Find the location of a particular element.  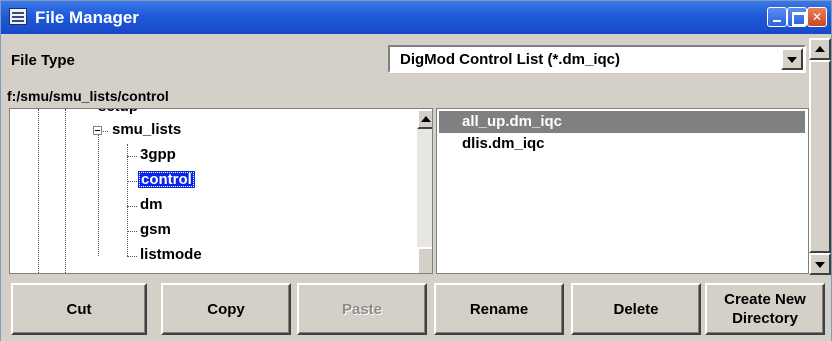

file-item: dlis.dm_iqc is located at coordinates (622, 144).